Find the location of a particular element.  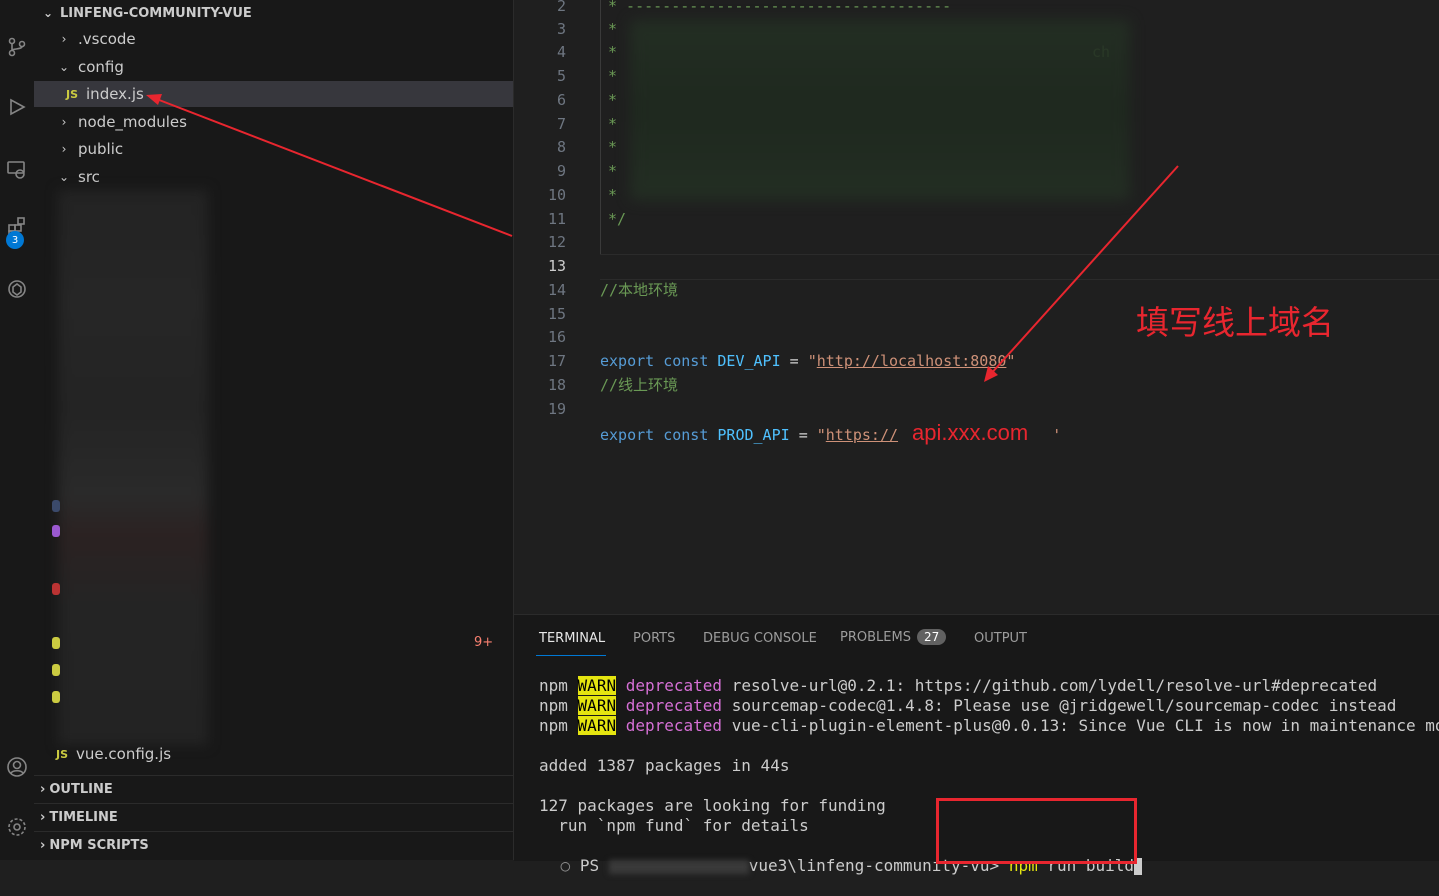

timeline-section: › TIMELINE is located at coordinates (273, 817).